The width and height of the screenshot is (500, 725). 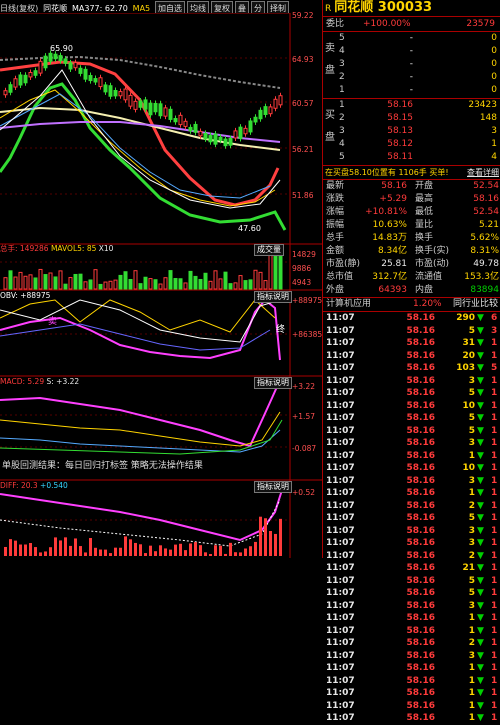 I want to click on stat-value: +10.81%, so click(x=386, y=212).